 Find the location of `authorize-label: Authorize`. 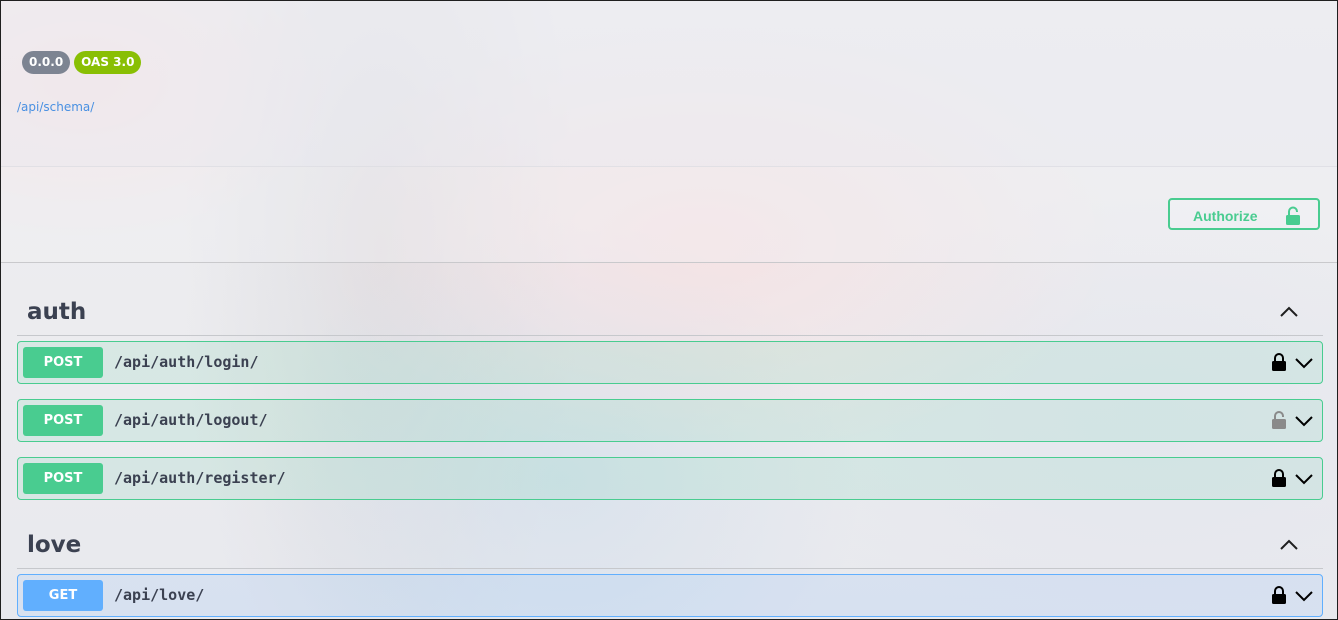

authorize-label: Authorize is located at coordinates (1225, 216).